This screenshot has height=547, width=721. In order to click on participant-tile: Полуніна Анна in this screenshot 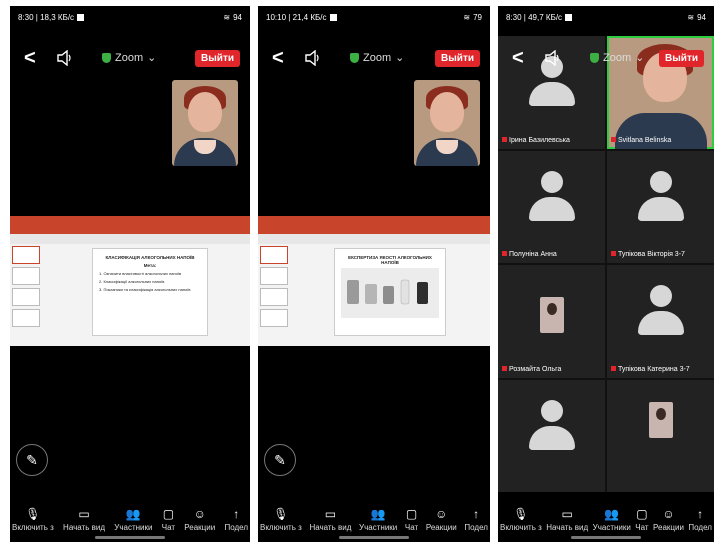, I will do `click(551, 206)`.